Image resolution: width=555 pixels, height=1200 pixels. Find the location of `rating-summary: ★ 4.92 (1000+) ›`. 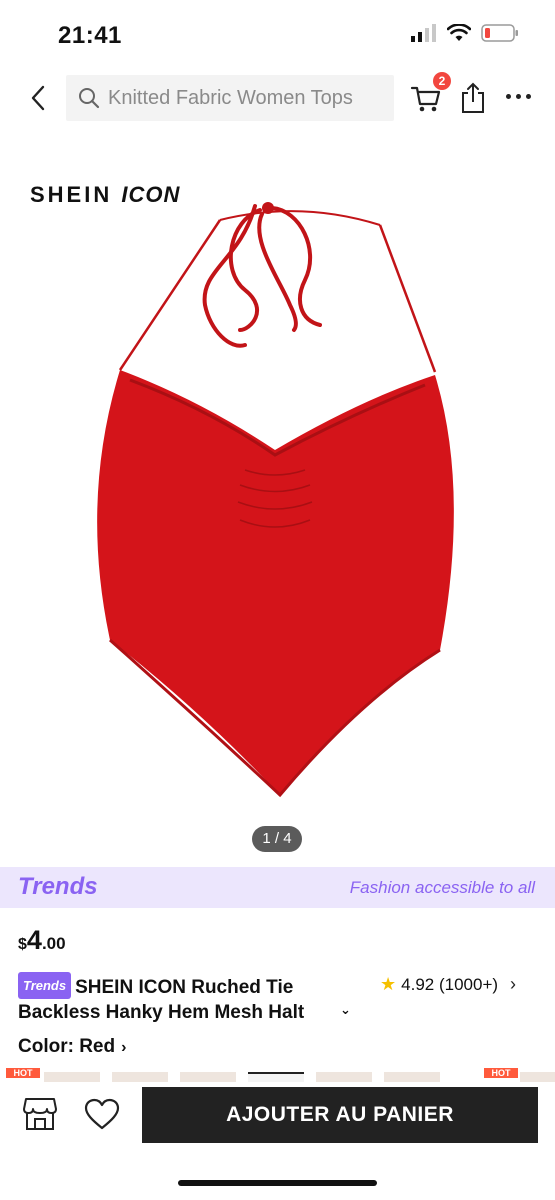

rating-summary: ★ 4.92 (1000+) › is located at coordinates (448, 984).